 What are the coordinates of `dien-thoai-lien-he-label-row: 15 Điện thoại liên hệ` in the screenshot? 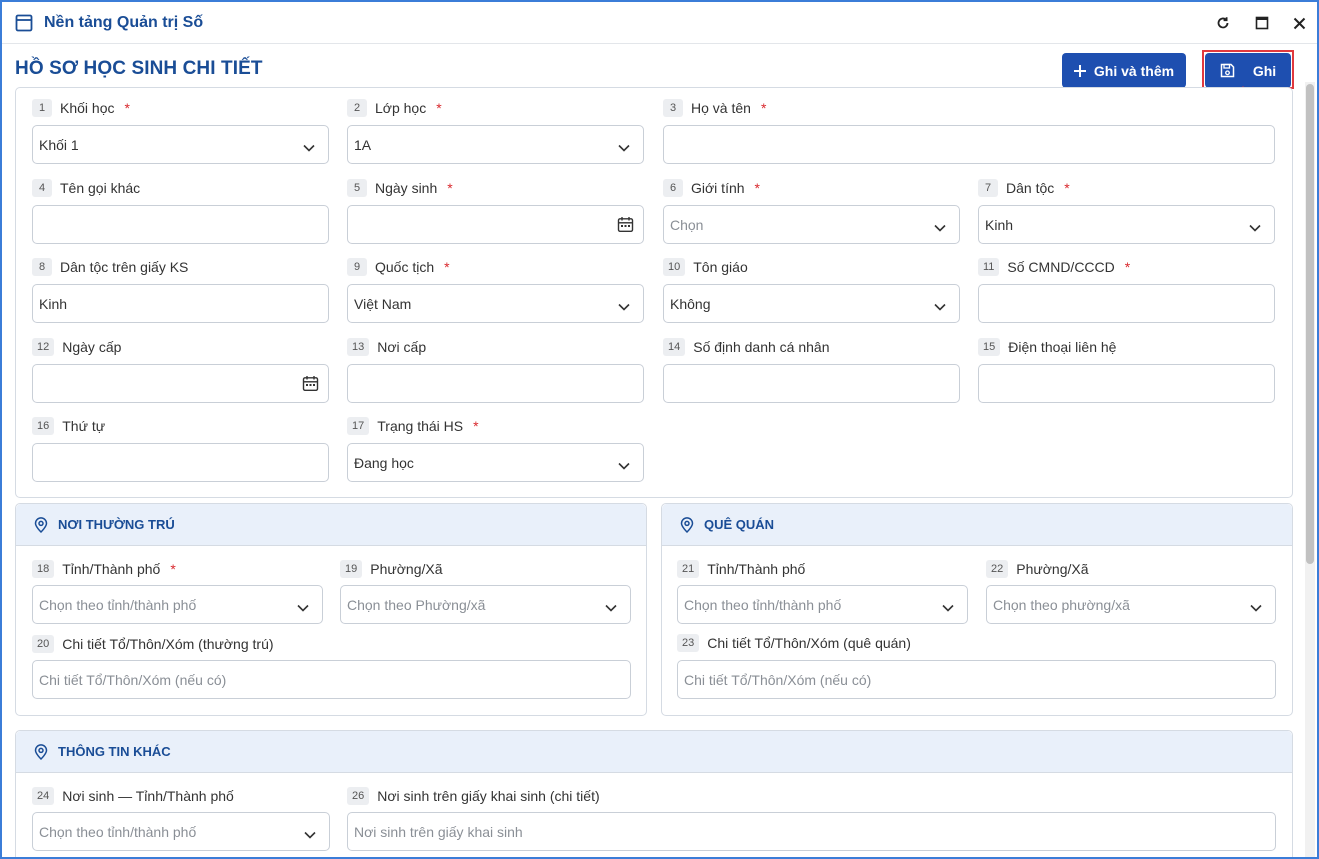 It's located at (1047, 347).